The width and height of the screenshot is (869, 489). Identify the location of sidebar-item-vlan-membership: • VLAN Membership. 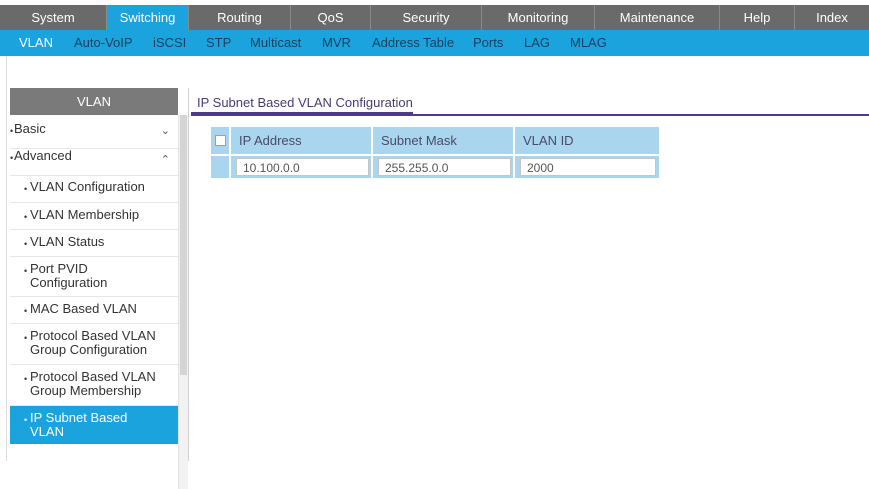
(94, 216).